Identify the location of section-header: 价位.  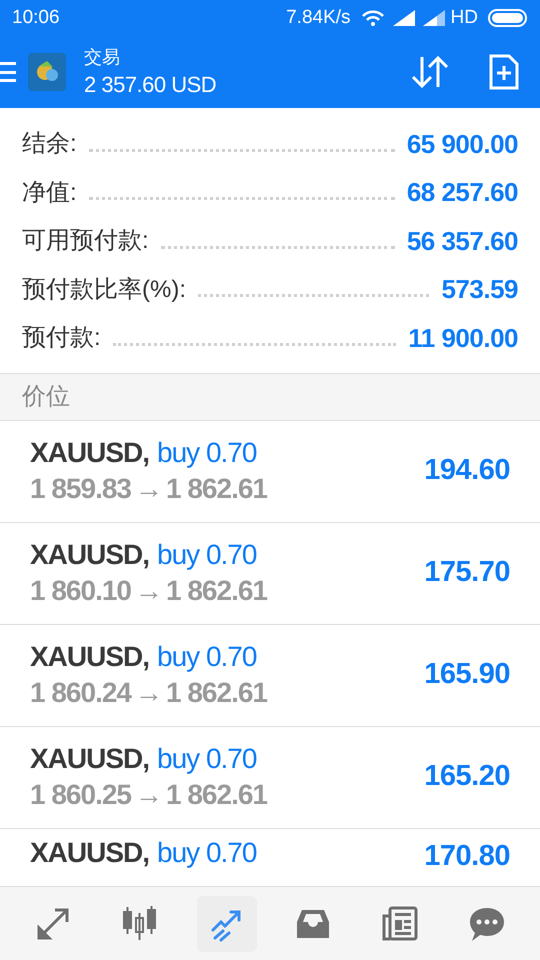
(46, 397).